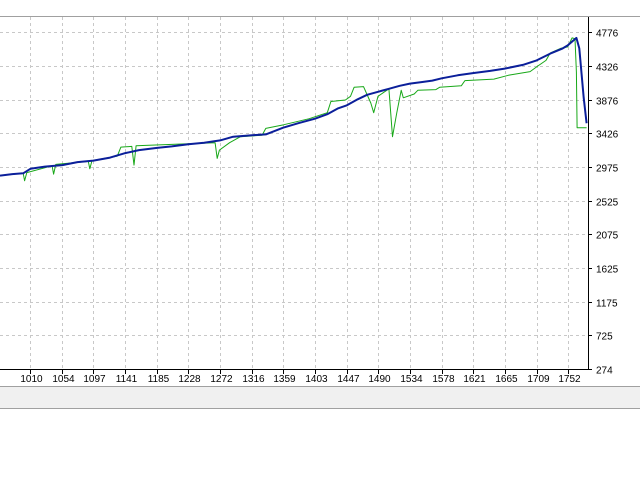 The image size is (640, 480). I want to click on x-tick-label: 1316, so click(253, 379).